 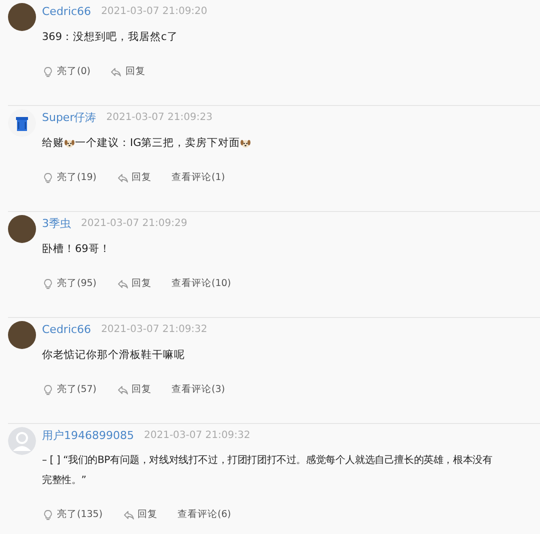 I want to click on comment-time: 2021-03-07 21:09:23, so click(x=159, y=117).